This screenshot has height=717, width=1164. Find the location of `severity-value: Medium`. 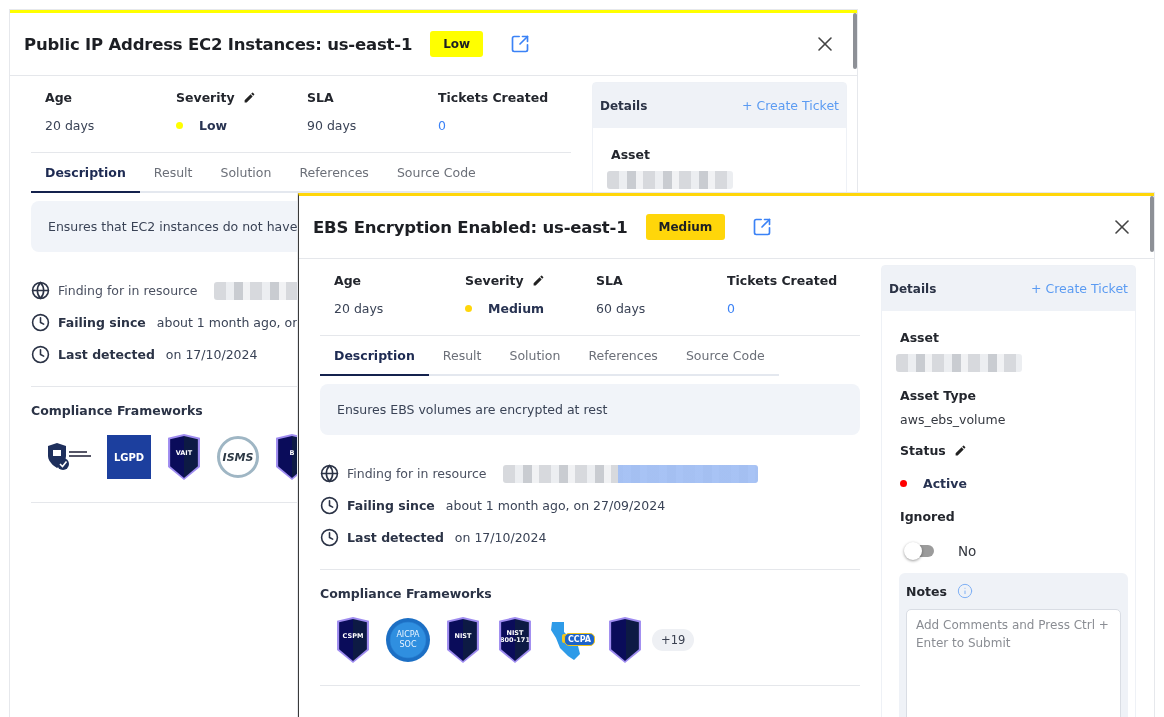

severity-value: Medium is located at coordinates (516, 308).